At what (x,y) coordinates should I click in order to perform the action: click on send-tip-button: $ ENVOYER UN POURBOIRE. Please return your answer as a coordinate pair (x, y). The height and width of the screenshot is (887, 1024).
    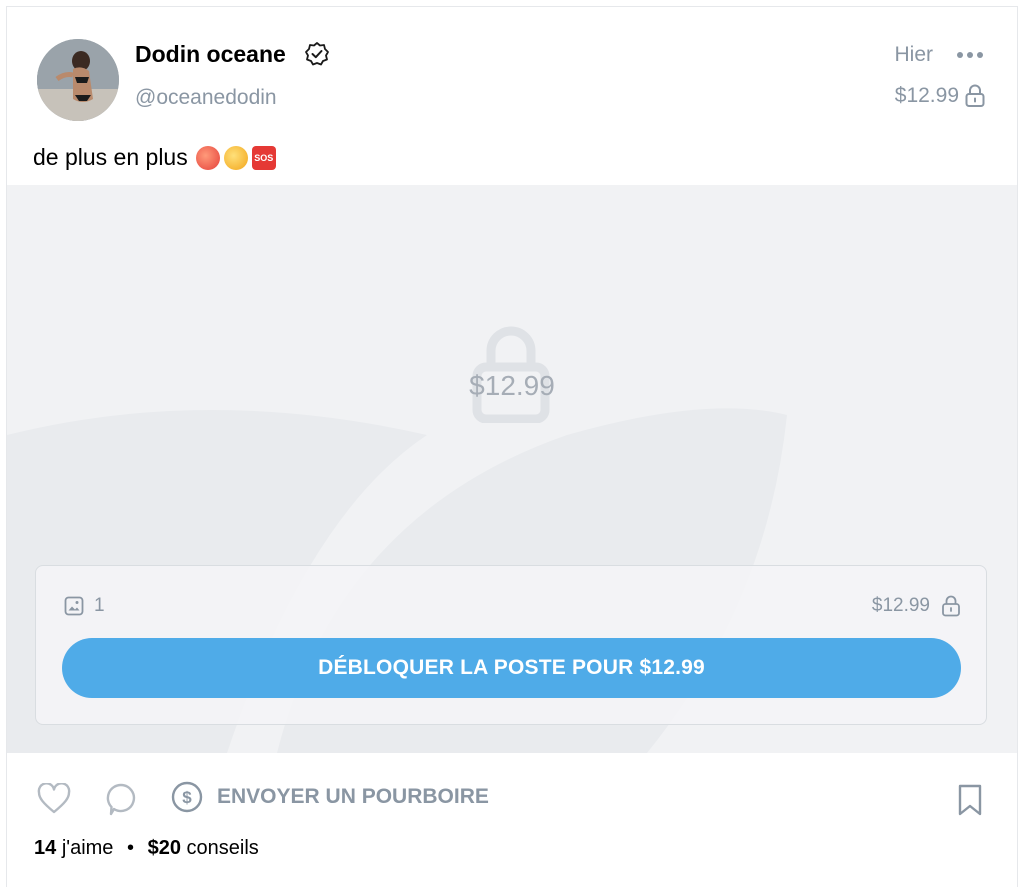
    Looking at the image, I should click on (330, 797).